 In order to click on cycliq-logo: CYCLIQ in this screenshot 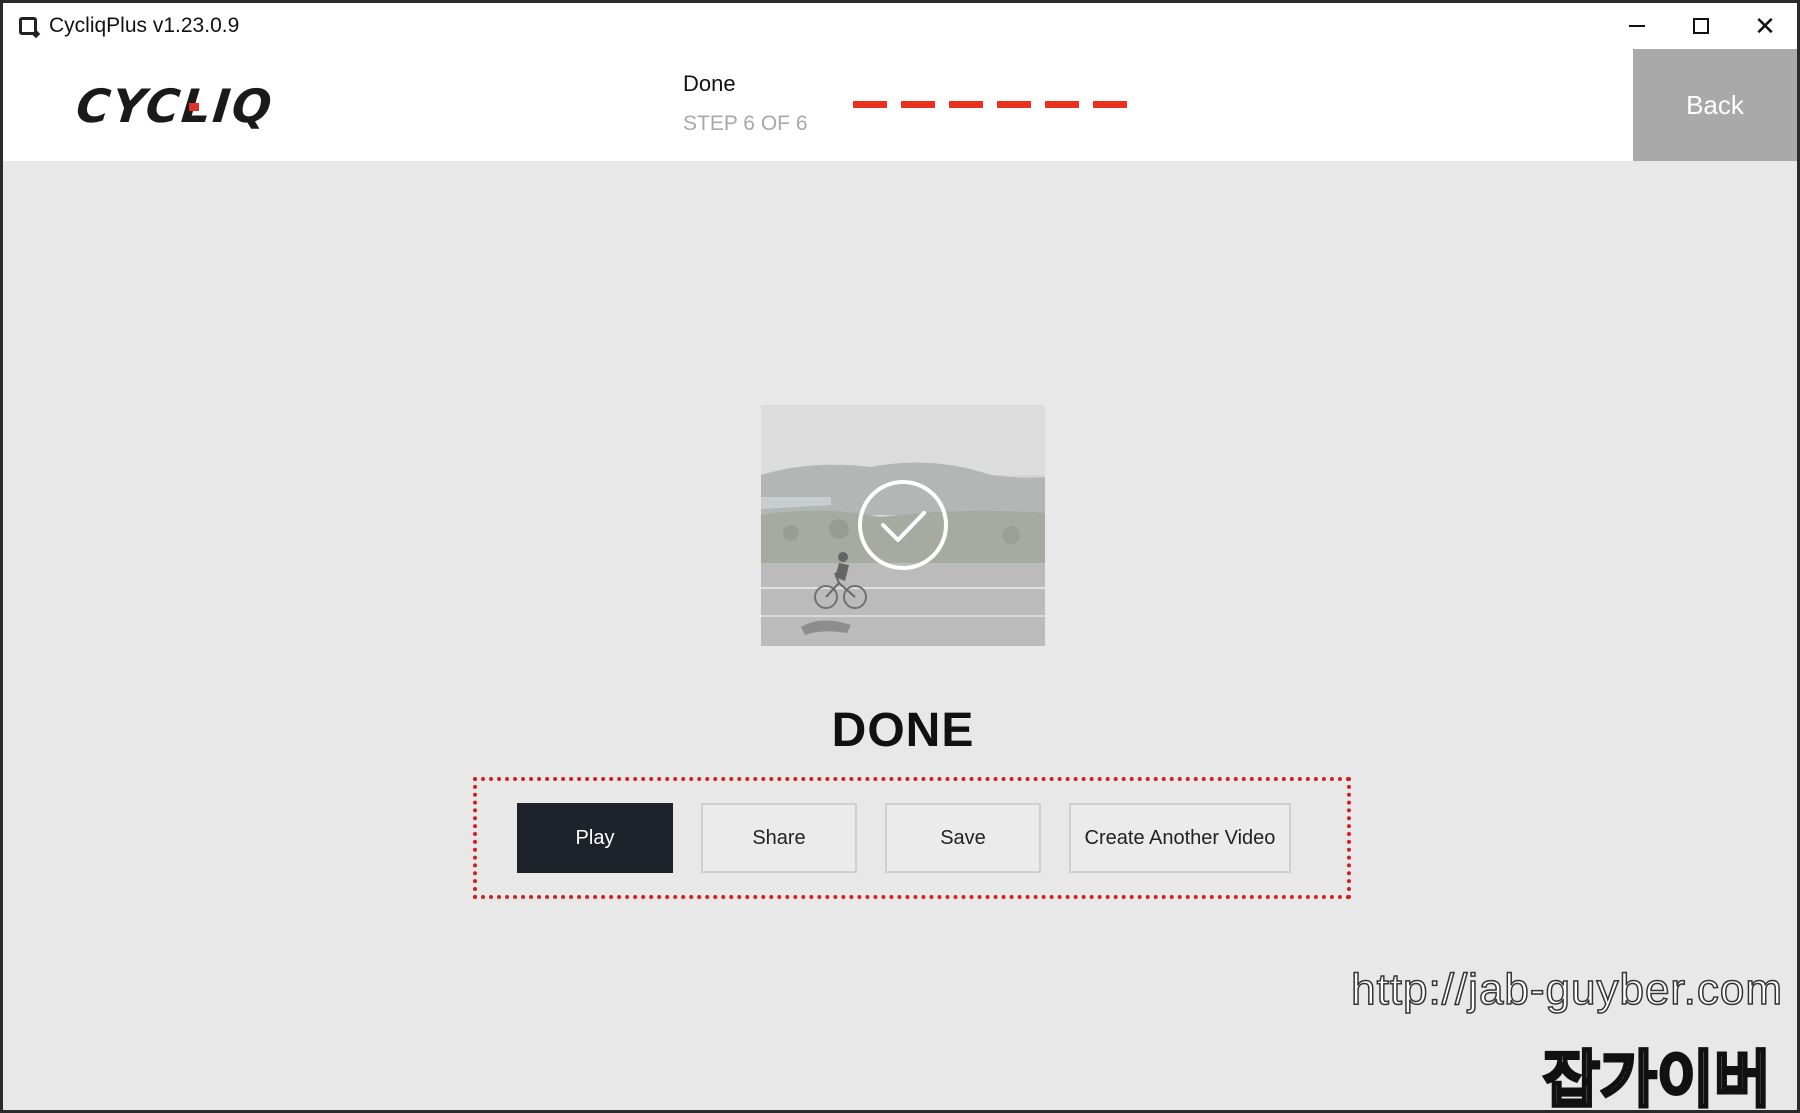, I will do `click(175, 106)`.